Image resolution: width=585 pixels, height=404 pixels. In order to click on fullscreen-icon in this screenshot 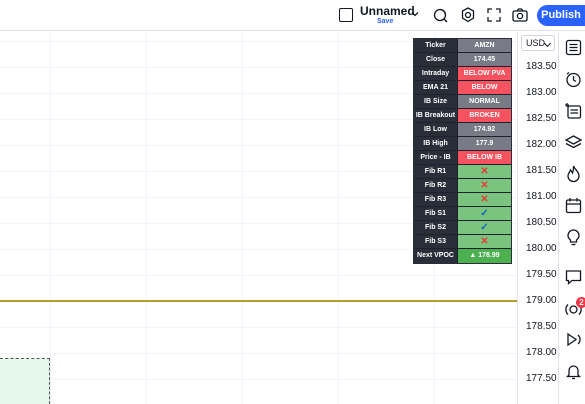, I will do `click(494, 15)`.